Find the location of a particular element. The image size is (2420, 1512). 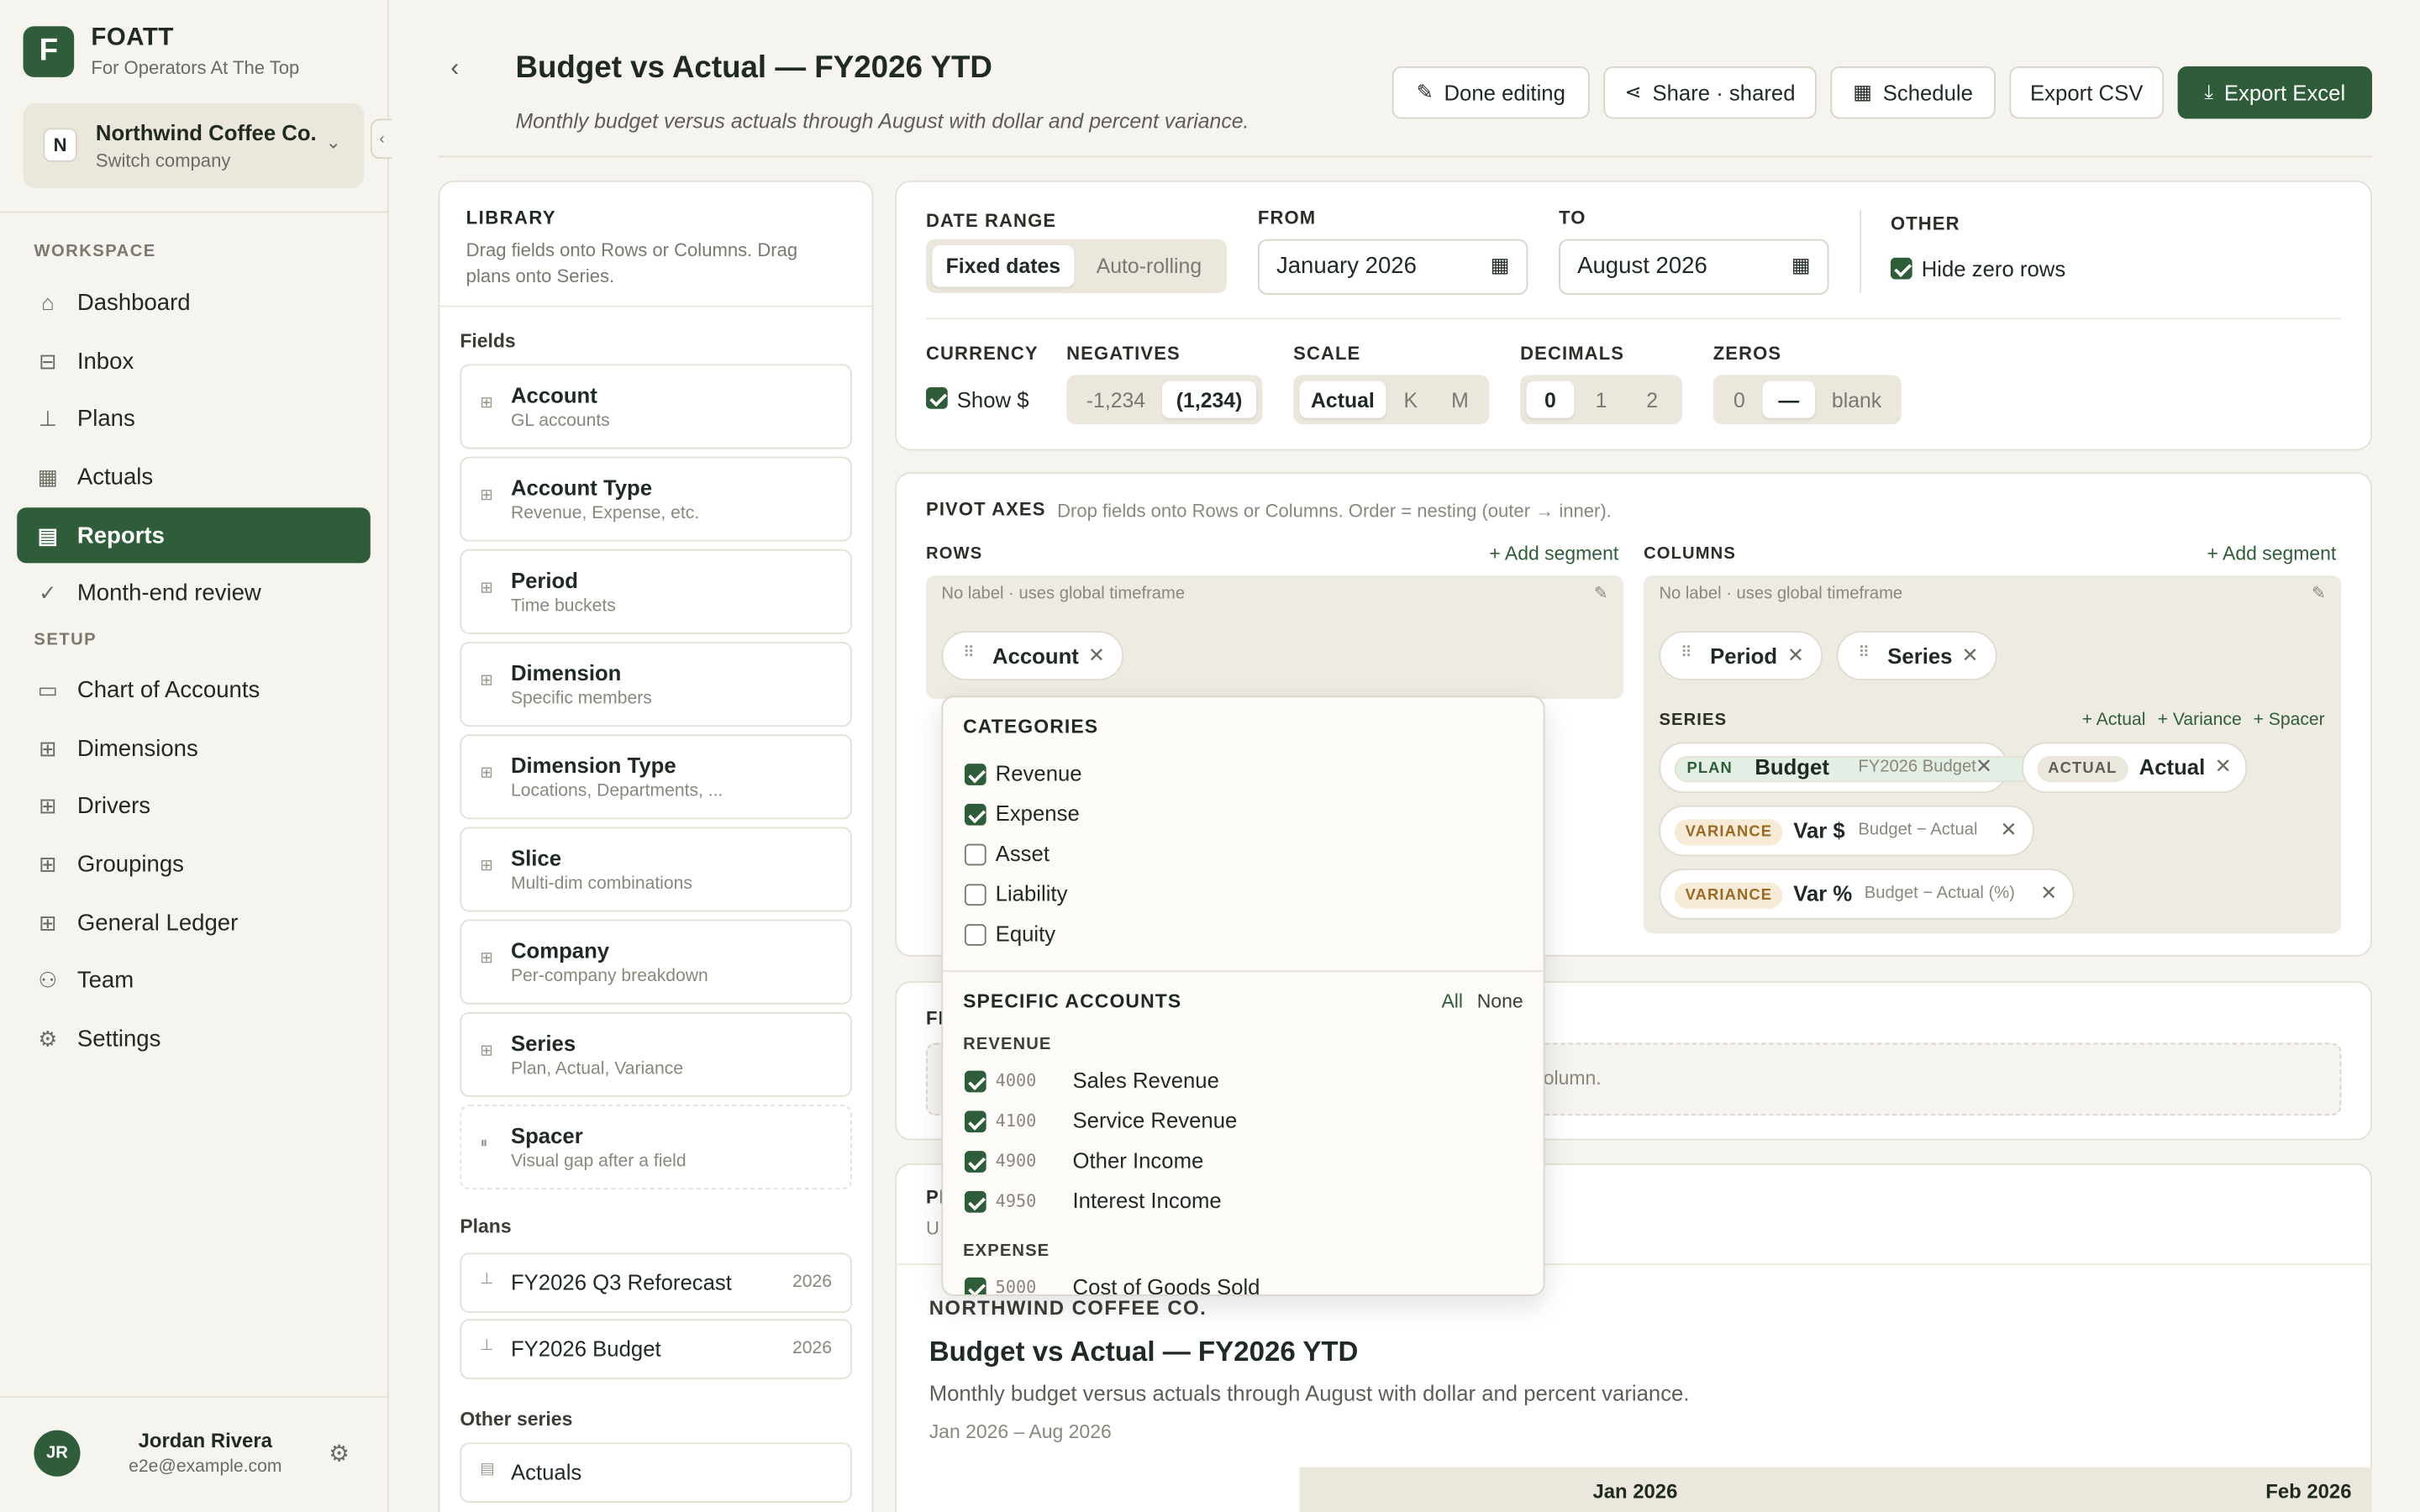

nav-dimensions: ⊞ Dimensions is located at coordinates (194, 748).